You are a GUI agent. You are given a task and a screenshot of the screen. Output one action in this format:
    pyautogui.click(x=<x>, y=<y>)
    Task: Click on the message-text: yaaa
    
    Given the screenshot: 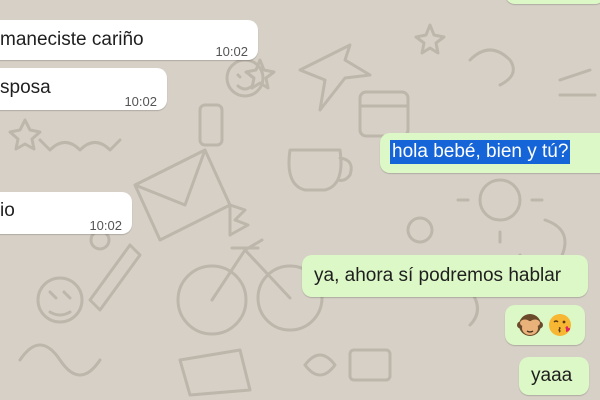 What is the action you would take?
    pyautogui.click(x=552, y=375)
    